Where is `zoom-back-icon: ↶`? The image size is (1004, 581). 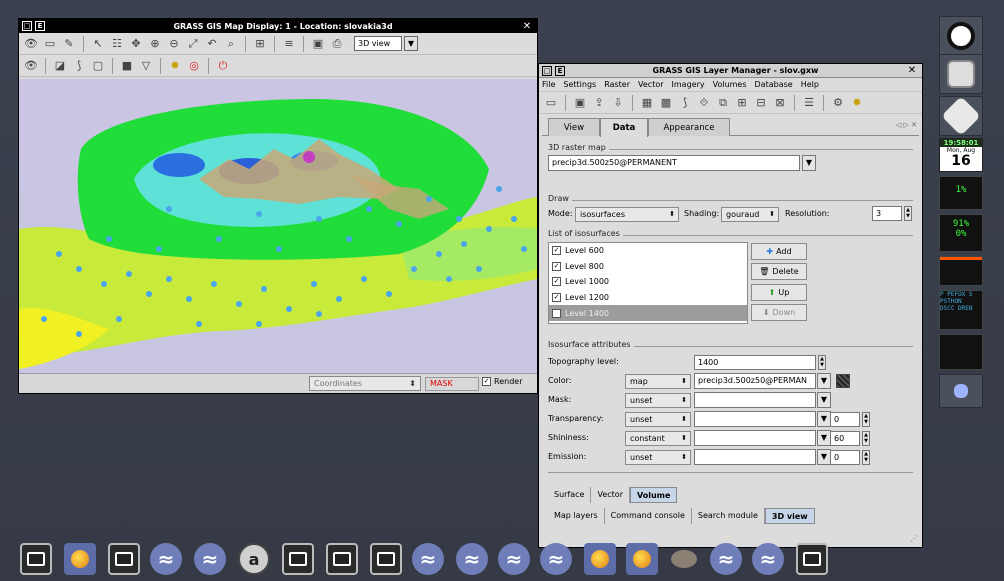
zoom-back-icon: ↶ is located at coordinates (212, 44).